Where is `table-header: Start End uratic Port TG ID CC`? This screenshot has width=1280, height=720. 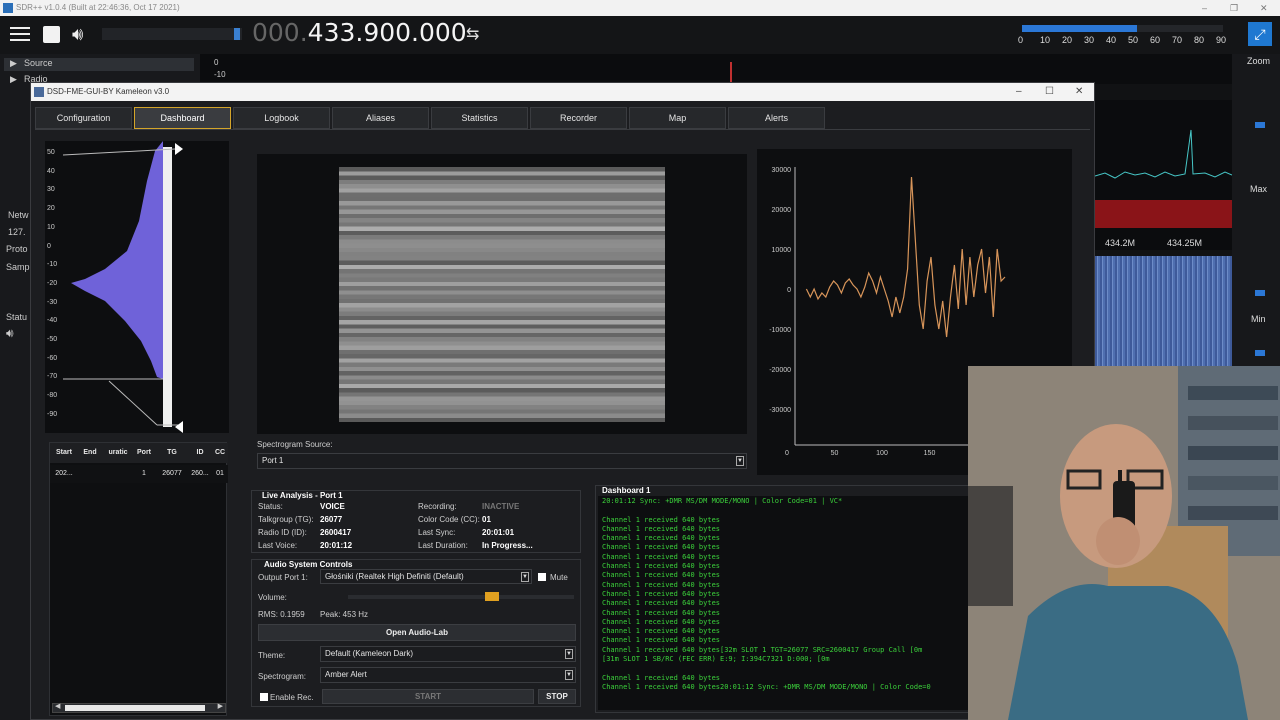
table-header: Start End uratic Port TG ID CC is located at coordinates (139, 453).